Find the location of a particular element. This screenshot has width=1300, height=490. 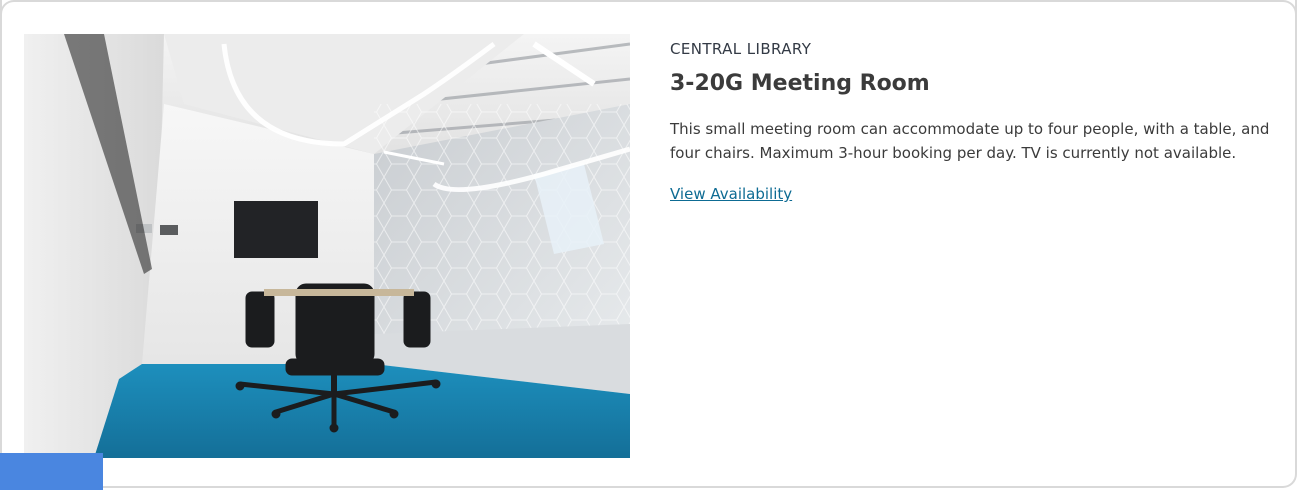

view-availability-link: View Availability is located at coordinates (731, 194).